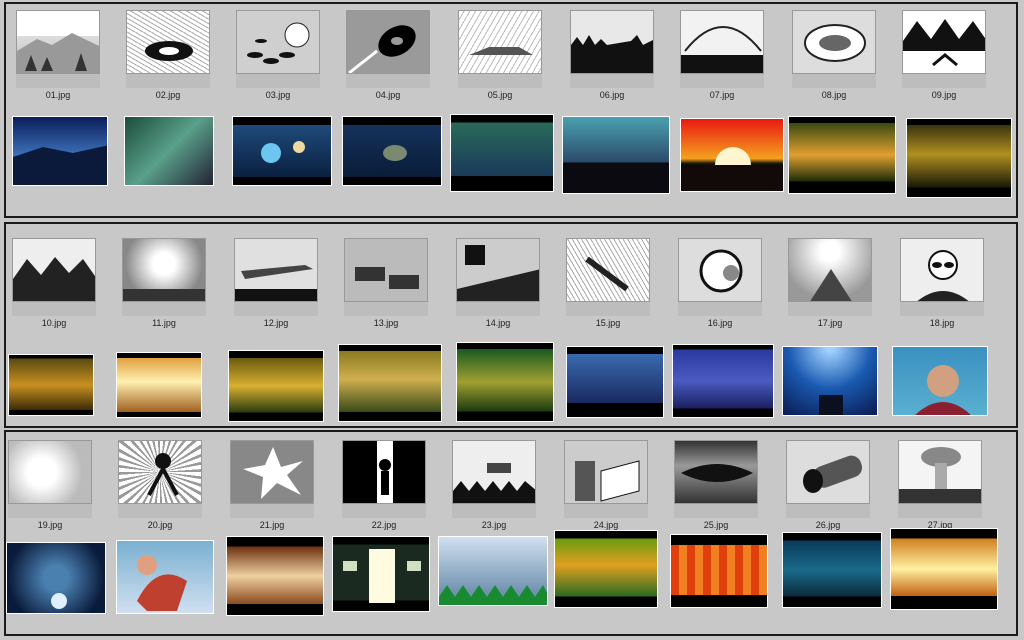  What do you see at coordinates (272, 525) in the screenshot?
I see `sketch-caption-21: 21.jpg` at bounding box center [272, 525].